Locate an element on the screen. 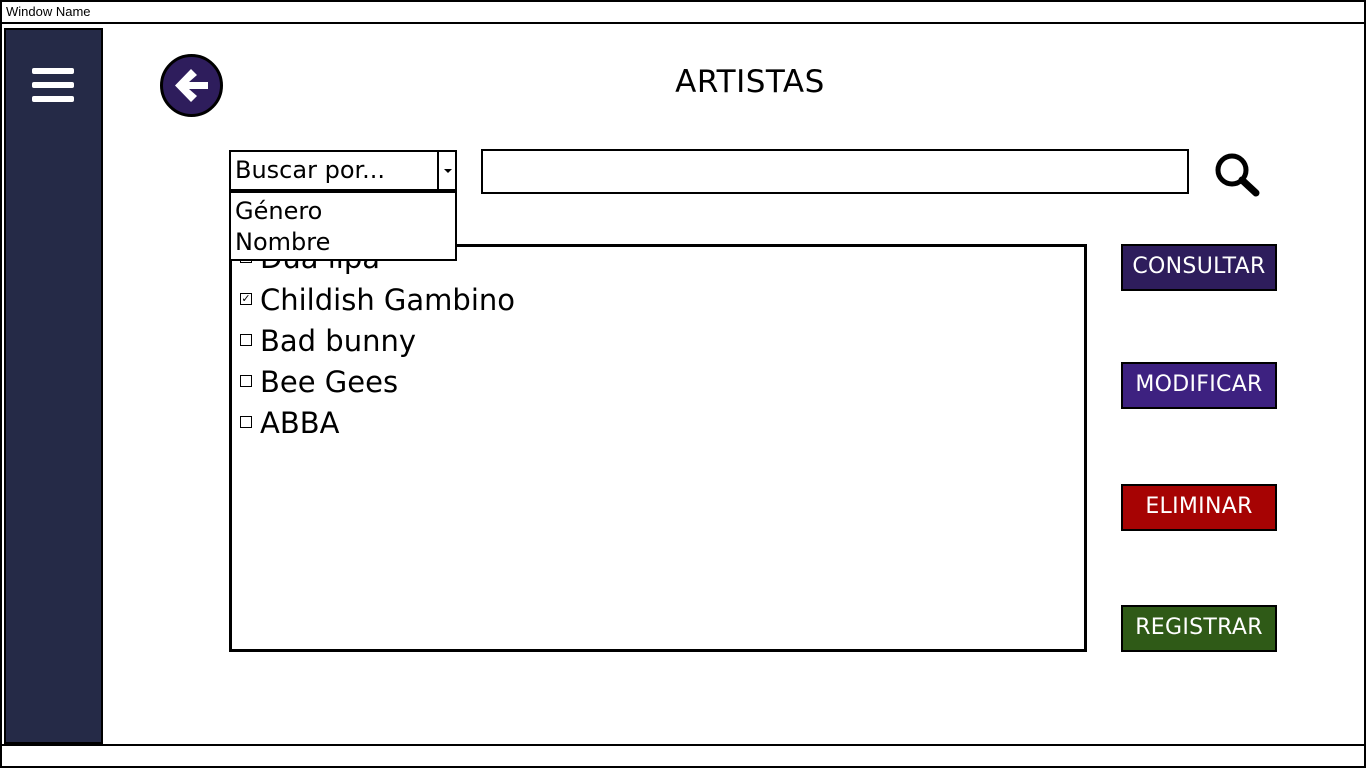 The height and width of the screenshot is (768, 1366). status-bar is located at coordinates (683, 755).